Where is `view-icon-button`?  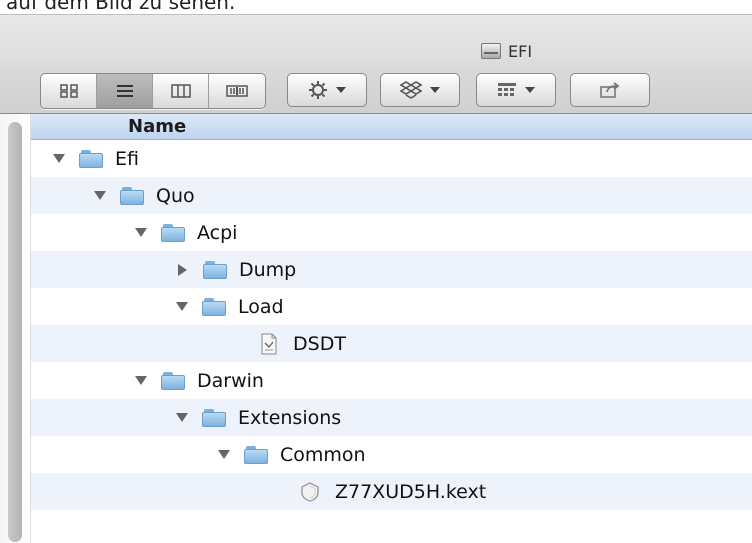 view-icon-button is located at coordinates (69, 91).